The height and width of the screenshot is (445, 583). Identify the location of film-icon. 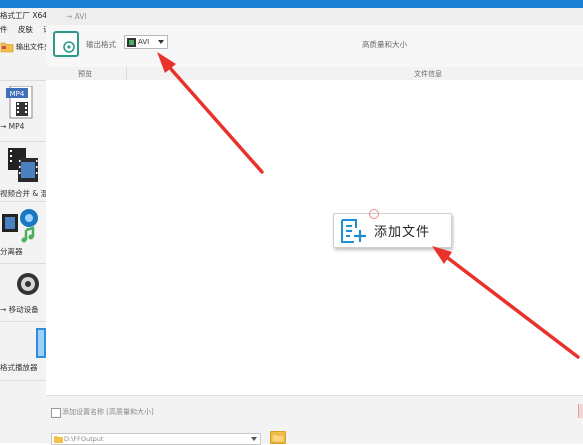
(131, 42).